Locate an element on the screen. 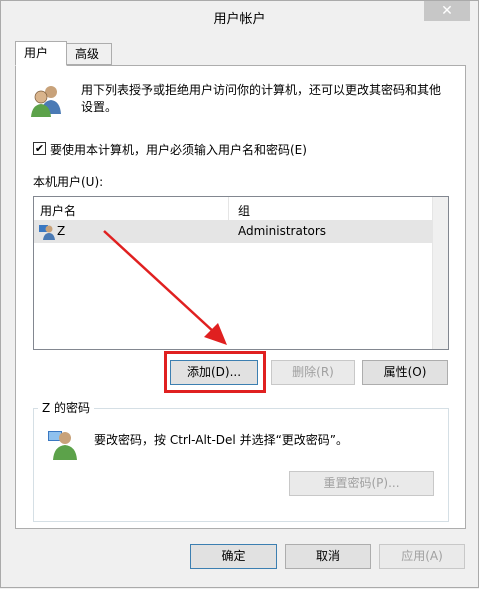  tab-users-label: 用户 is located at coordinates (36, 53).